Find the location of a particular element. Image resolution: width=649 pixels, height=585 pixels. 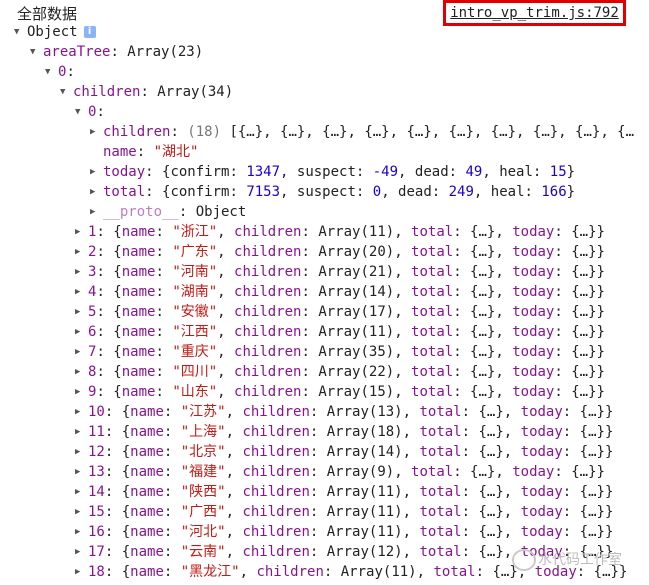

province-name: "广东" is located at coordinates (195, 252).